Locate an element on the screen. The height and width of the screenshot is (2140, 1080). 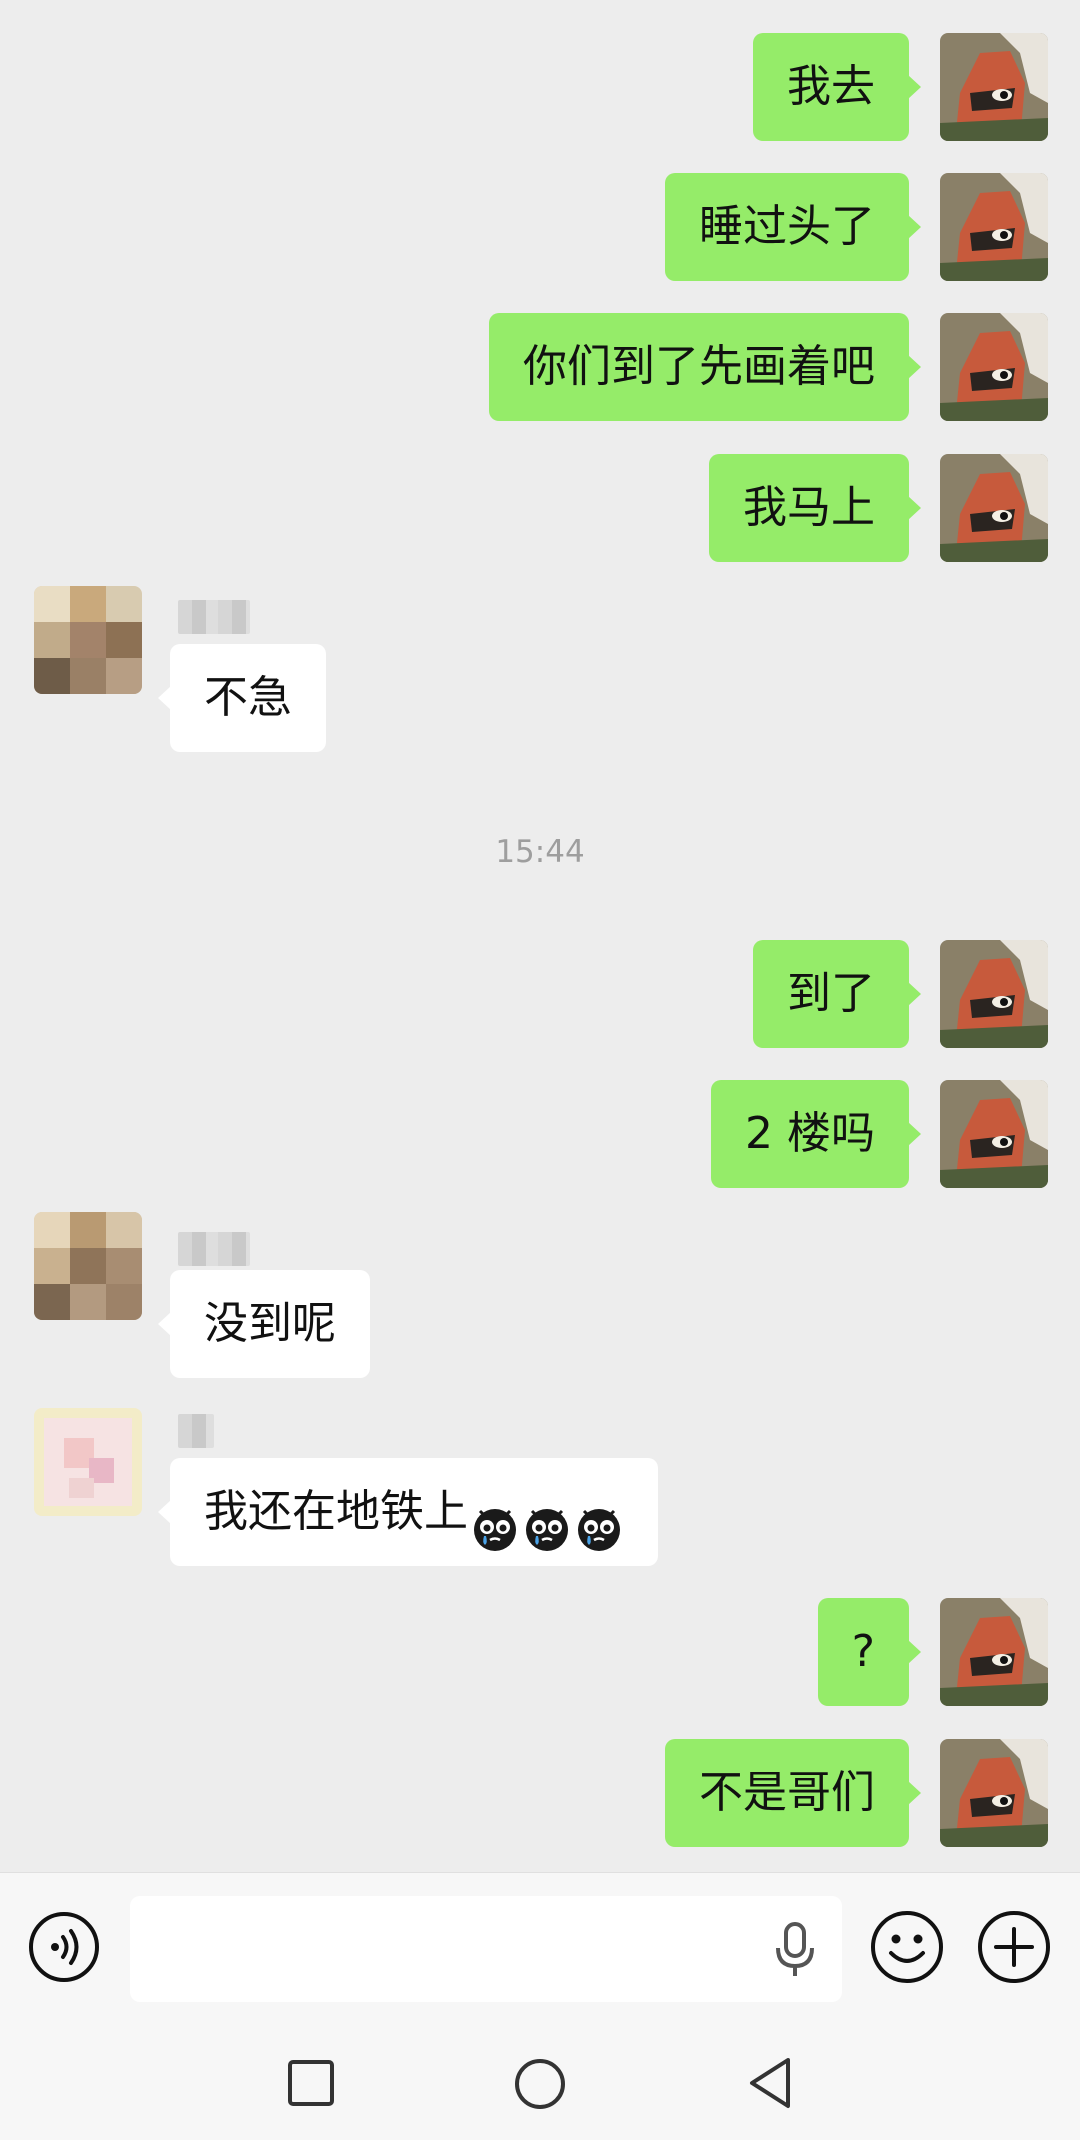
input-bar is located at coordinates (540, 1948).